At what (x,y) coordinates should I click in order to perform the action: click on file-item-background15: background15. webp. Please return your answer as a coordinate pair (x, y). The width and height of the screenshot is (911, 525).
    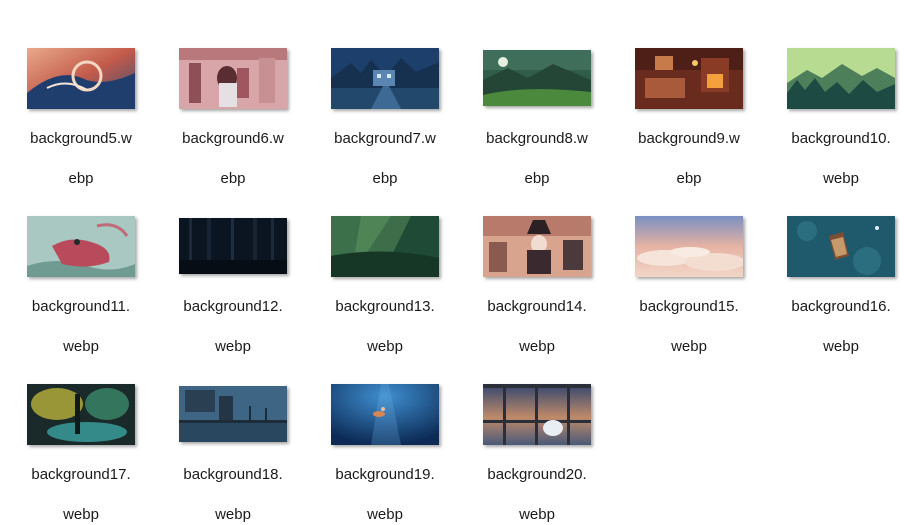
    Looking at the image, I should click on (689, 281).